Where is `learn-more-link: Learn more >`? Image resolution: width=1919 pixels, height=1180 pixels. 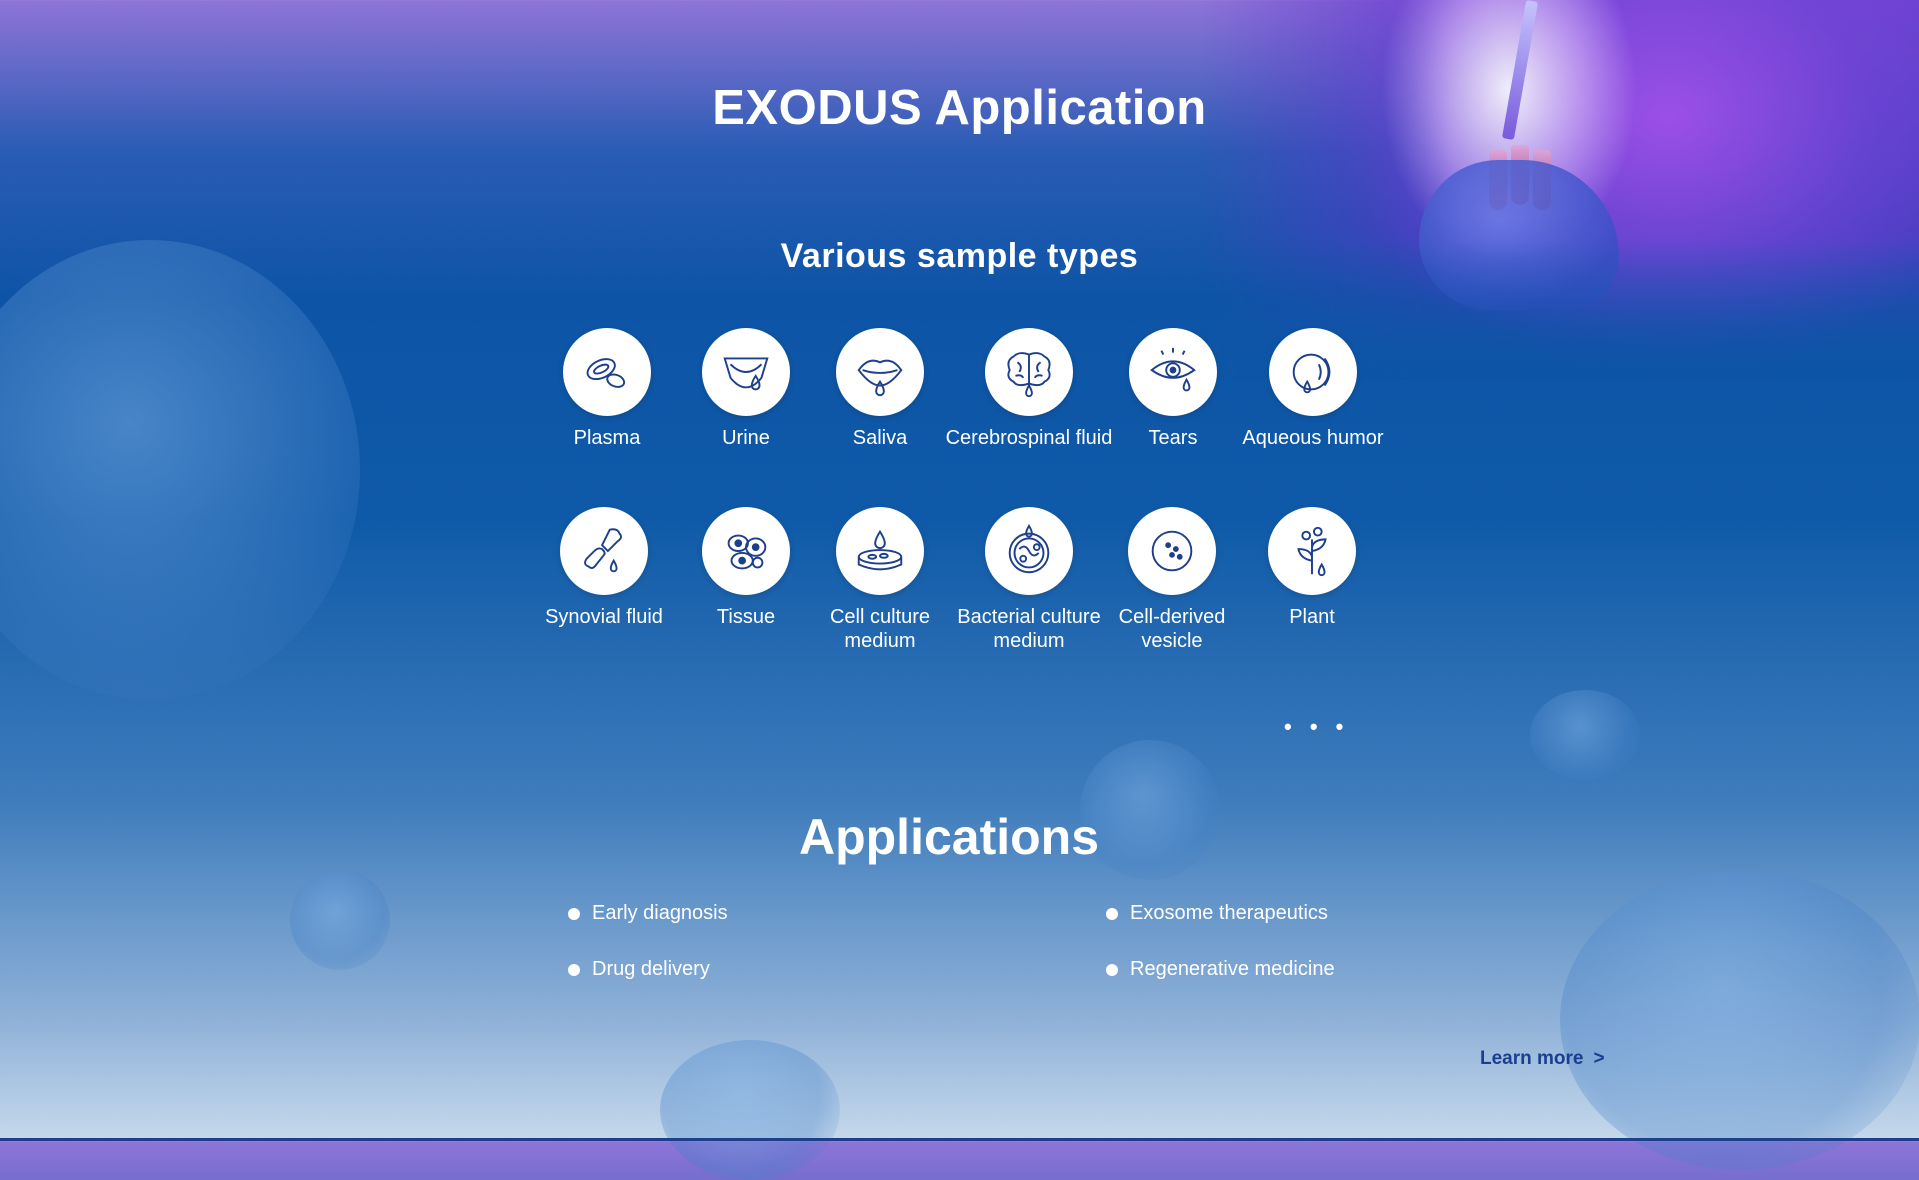 learn-more-link: Learn more > is located at coordinates (1542, 1059).